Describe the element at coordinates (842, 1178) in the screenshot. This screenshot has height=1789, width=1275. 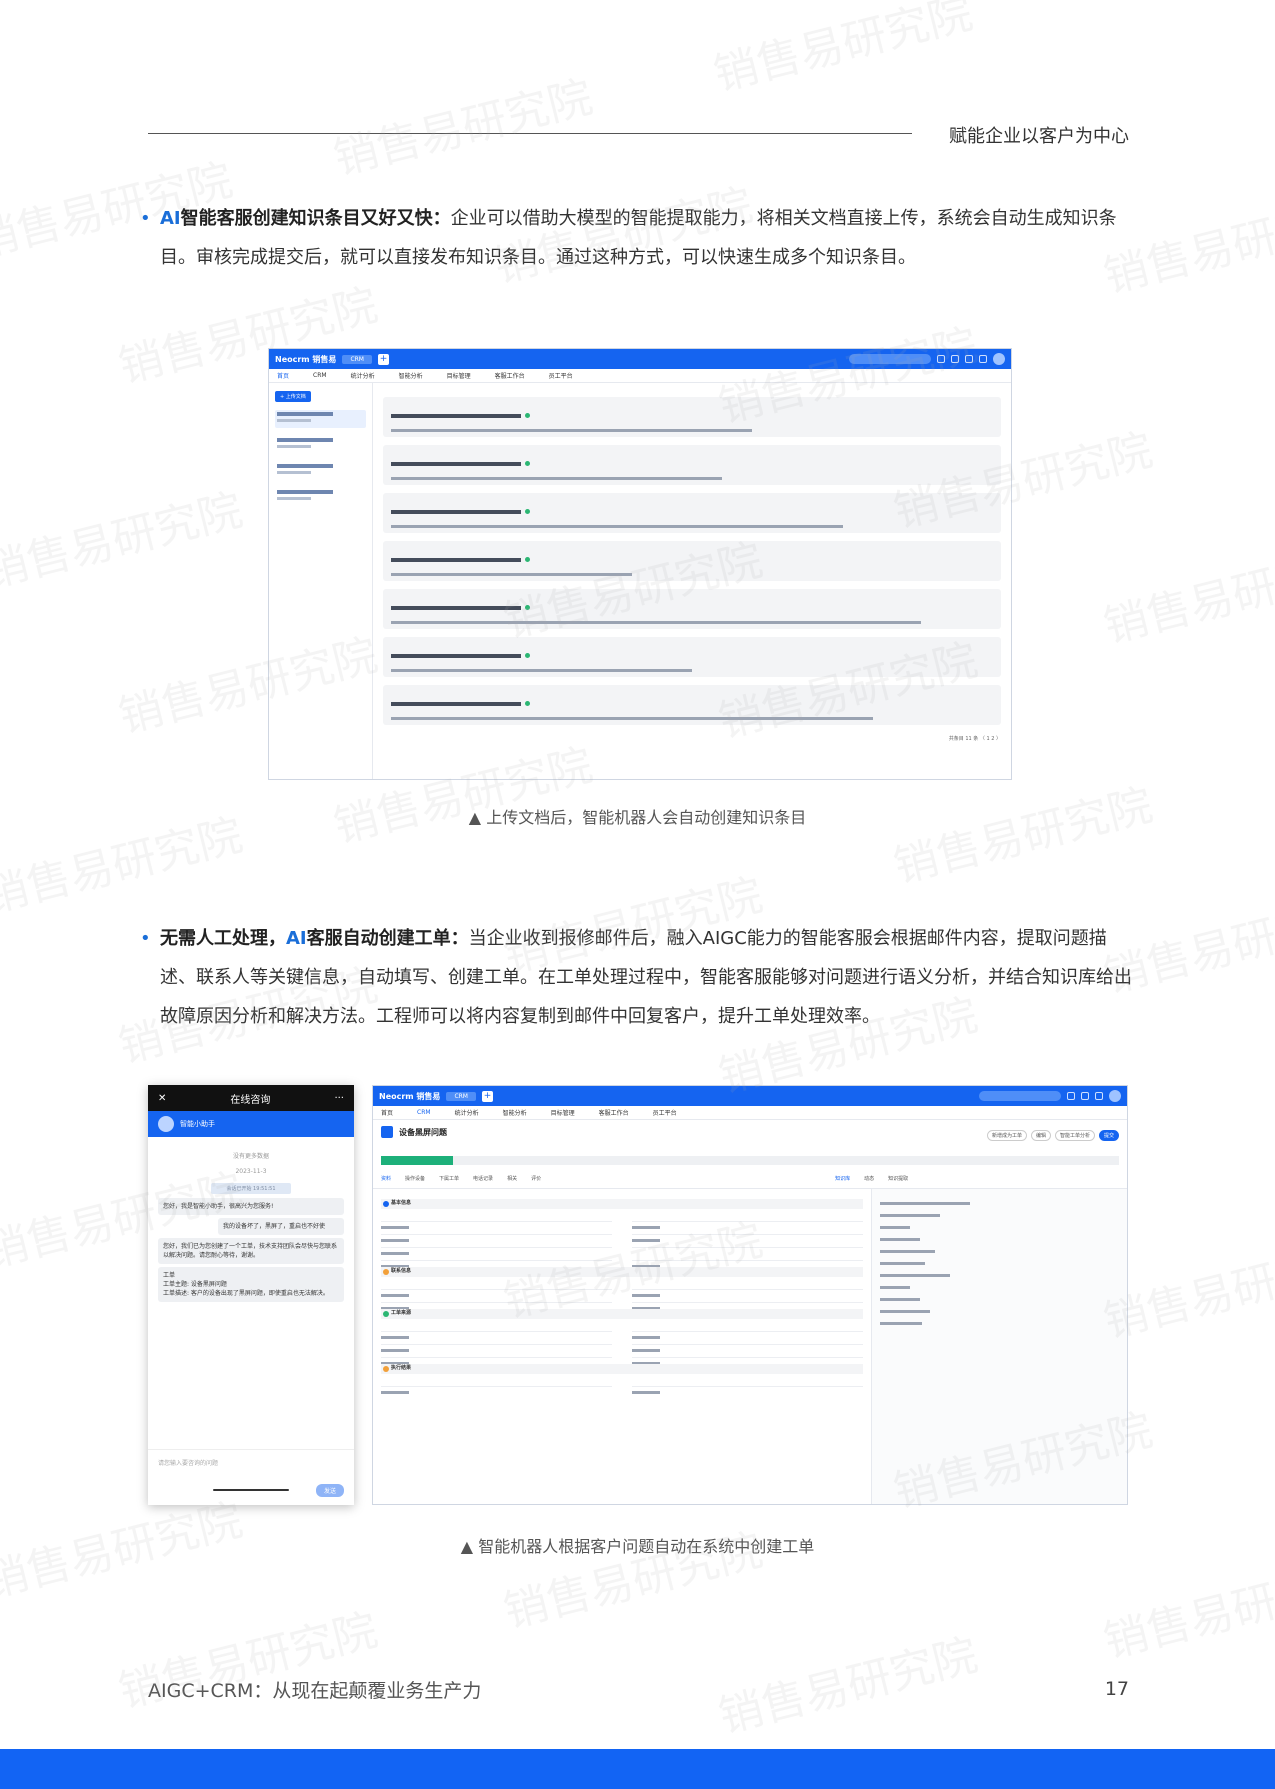
I see `tab-knowledge: 知识库` at that location.